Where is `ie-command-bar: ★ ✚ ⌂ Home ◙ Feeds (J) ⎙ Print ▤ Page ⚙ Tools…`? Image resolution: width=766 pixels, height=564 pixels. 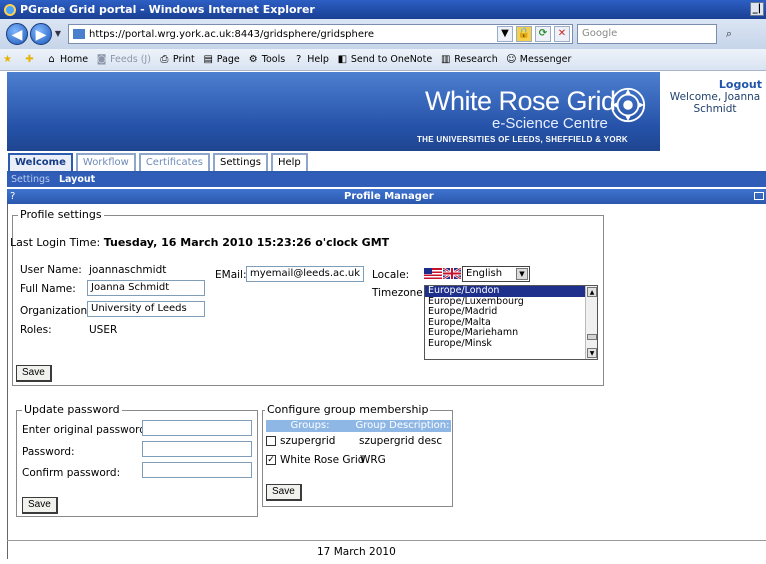 ie-command-bar: ★ ✚ ⌂ Home ◙ Feeds (J) ⎙ Print ▤ Page ⚙ Tools… is located at coordinates (383, 60).